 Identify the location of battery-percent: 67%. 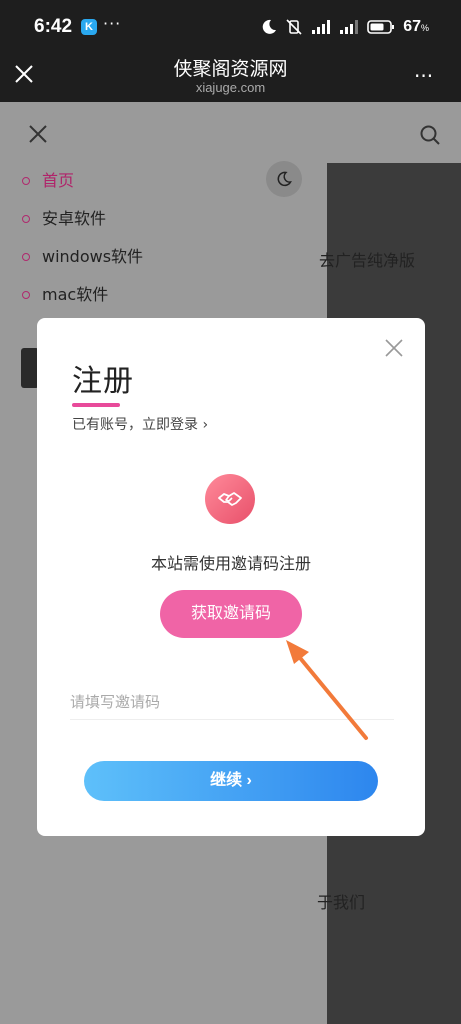
(416, 26).